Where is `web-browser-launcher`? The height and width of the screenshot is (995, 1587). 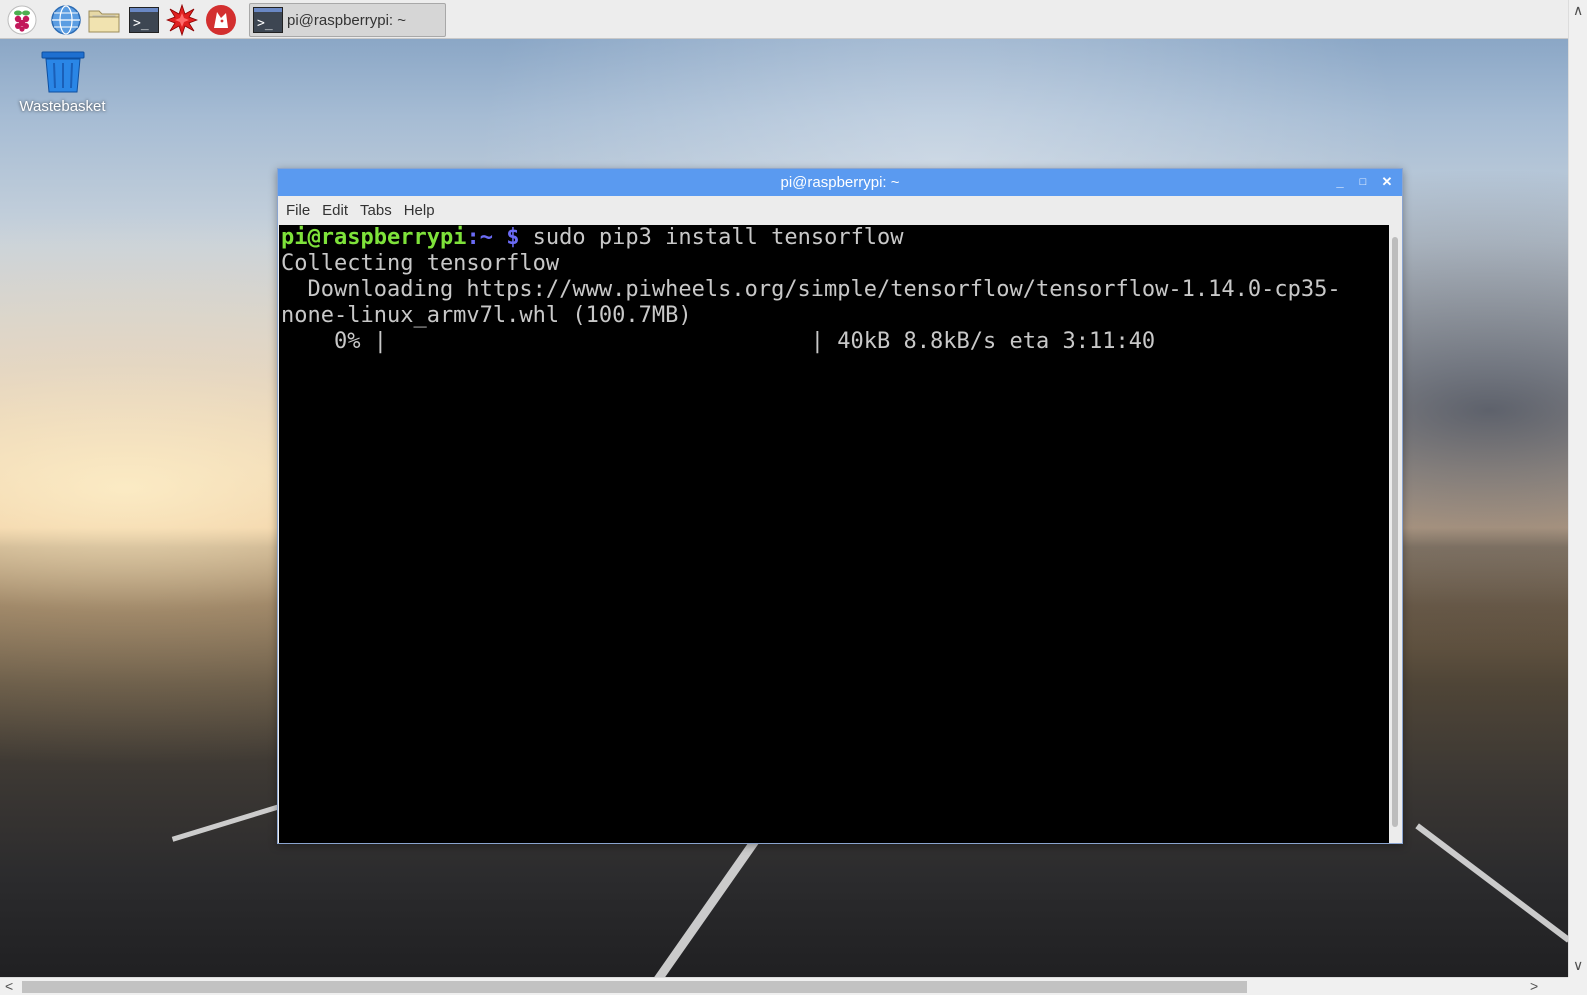
web-browser-launcher is located at coordinates (66, 20).